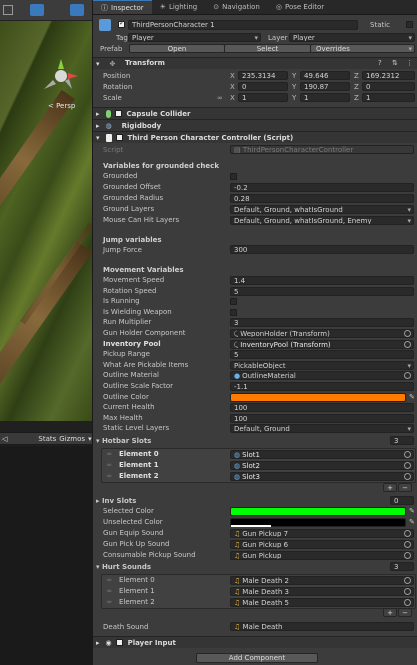 The width and height of the screenshot is (417, 665). I want to click on controller-enabled-checkbox, so click(119, 137).